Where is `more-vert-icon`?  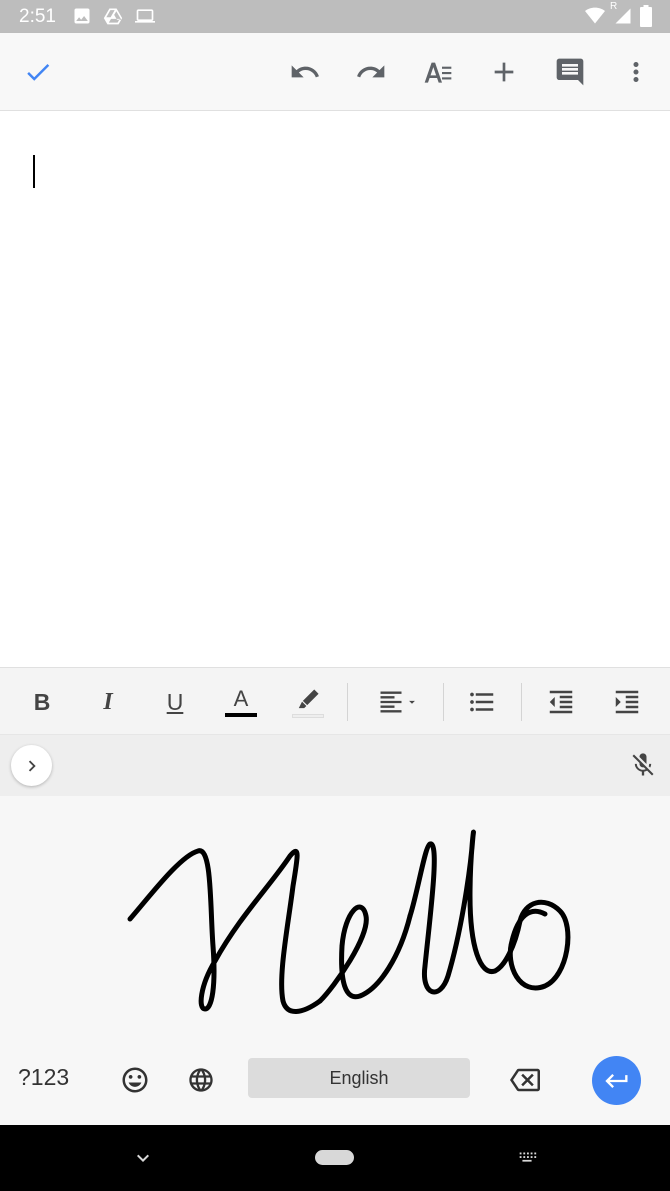 more-vert-icon is located at coordinates (636, 72).